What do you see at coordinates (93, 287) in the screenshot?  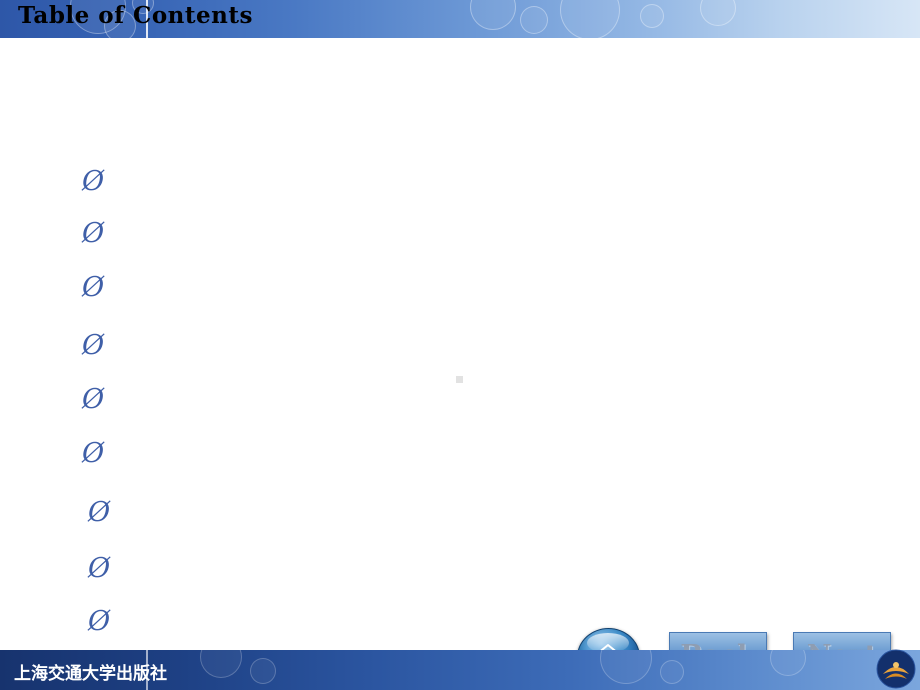 I see `list-item-bullet-3: Ø` at bounding box center [93, 287].